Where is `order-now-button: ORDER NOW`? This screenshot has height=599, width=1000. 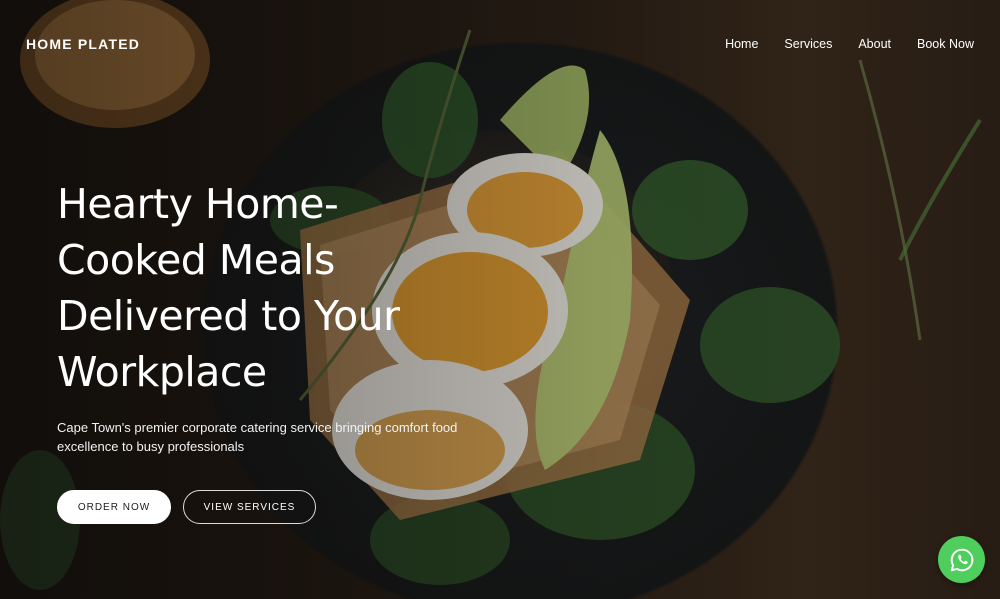 order-now-button: ORDER NOW is located at coordinates (114, 507).